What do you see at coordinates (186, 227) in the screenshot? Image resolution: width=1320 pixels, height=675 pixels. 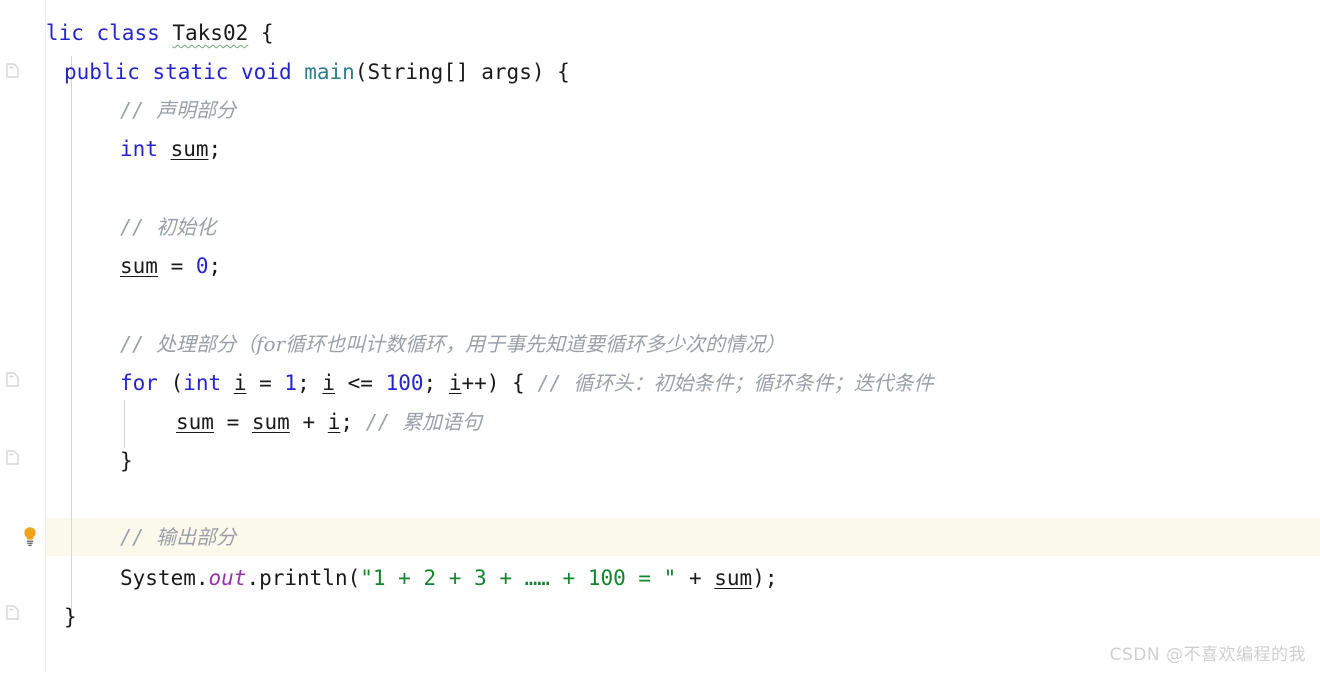 I see `code-token: 初始化` at bounding box center [186, 227].